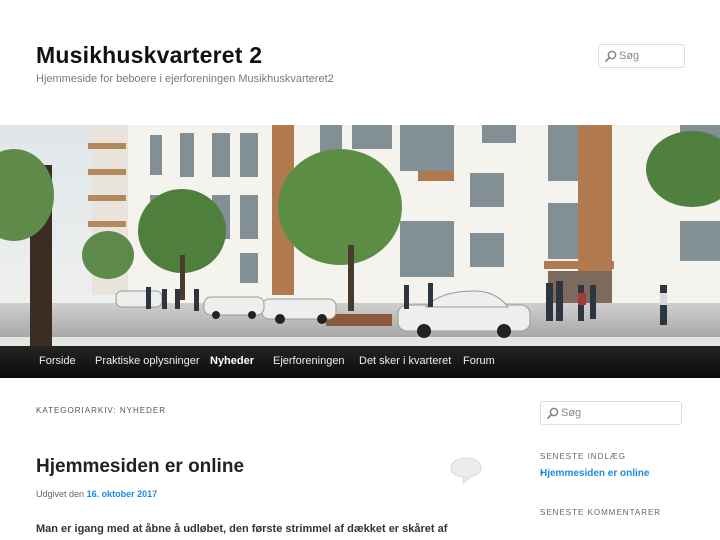 This screenshot has height=540, width=720. Describe the element at coordinates (466, 470) in the screenshot. I see `comment-bubble-icon` at that location.